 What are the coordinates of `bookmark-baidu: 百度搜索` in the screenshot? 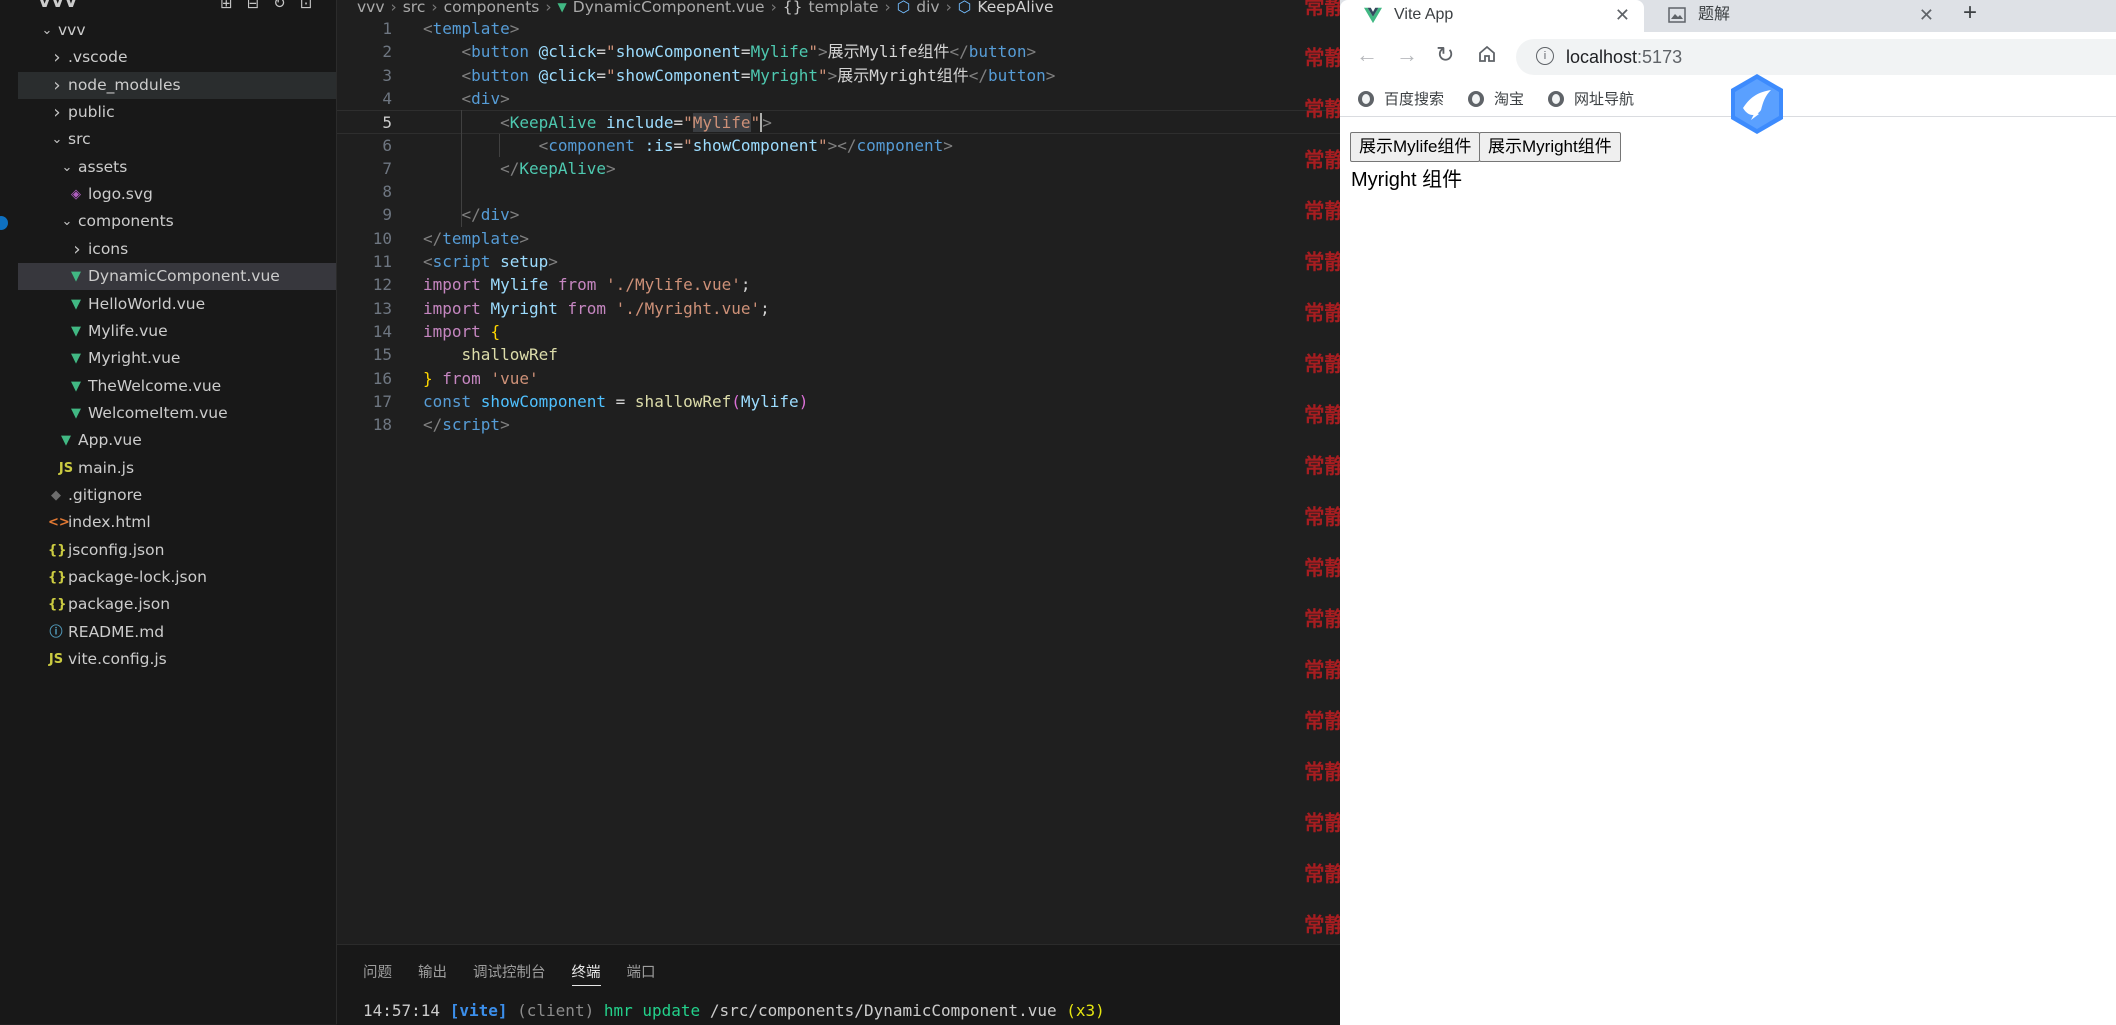 It's located at (1401, 98).